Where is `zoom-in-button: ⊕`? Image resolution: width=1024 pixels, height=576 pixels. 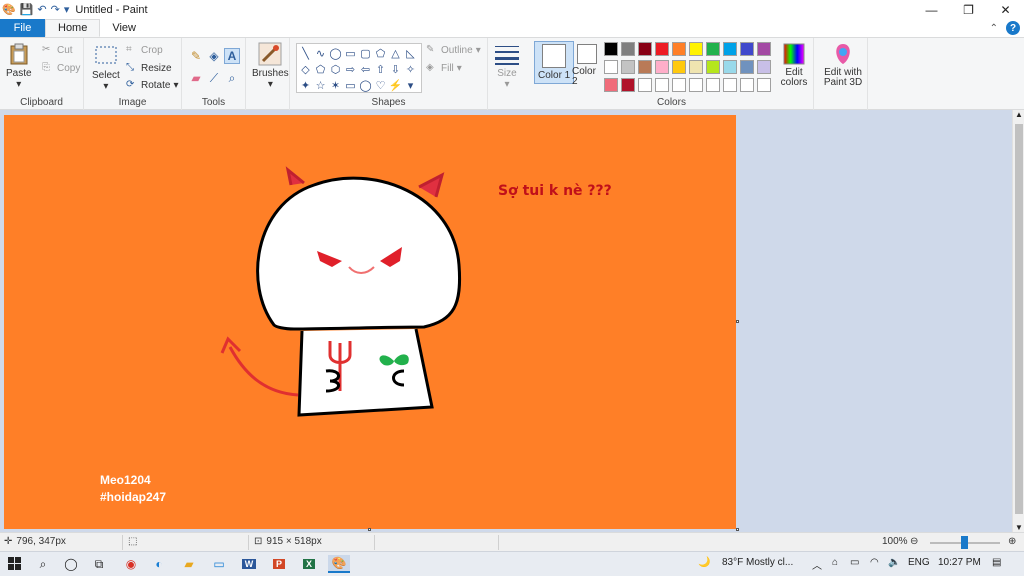 zoom-in-button: ⊕ is located at coordinates (1012, 541).